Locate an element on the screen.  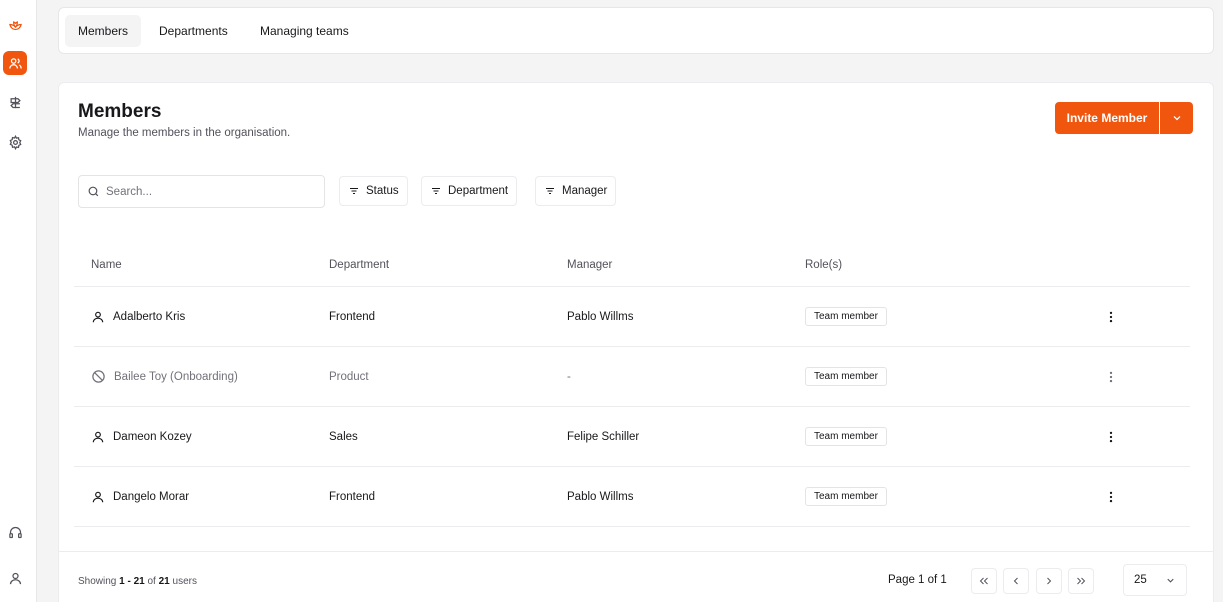
showing-of: of is located at coordinates (151, 581).